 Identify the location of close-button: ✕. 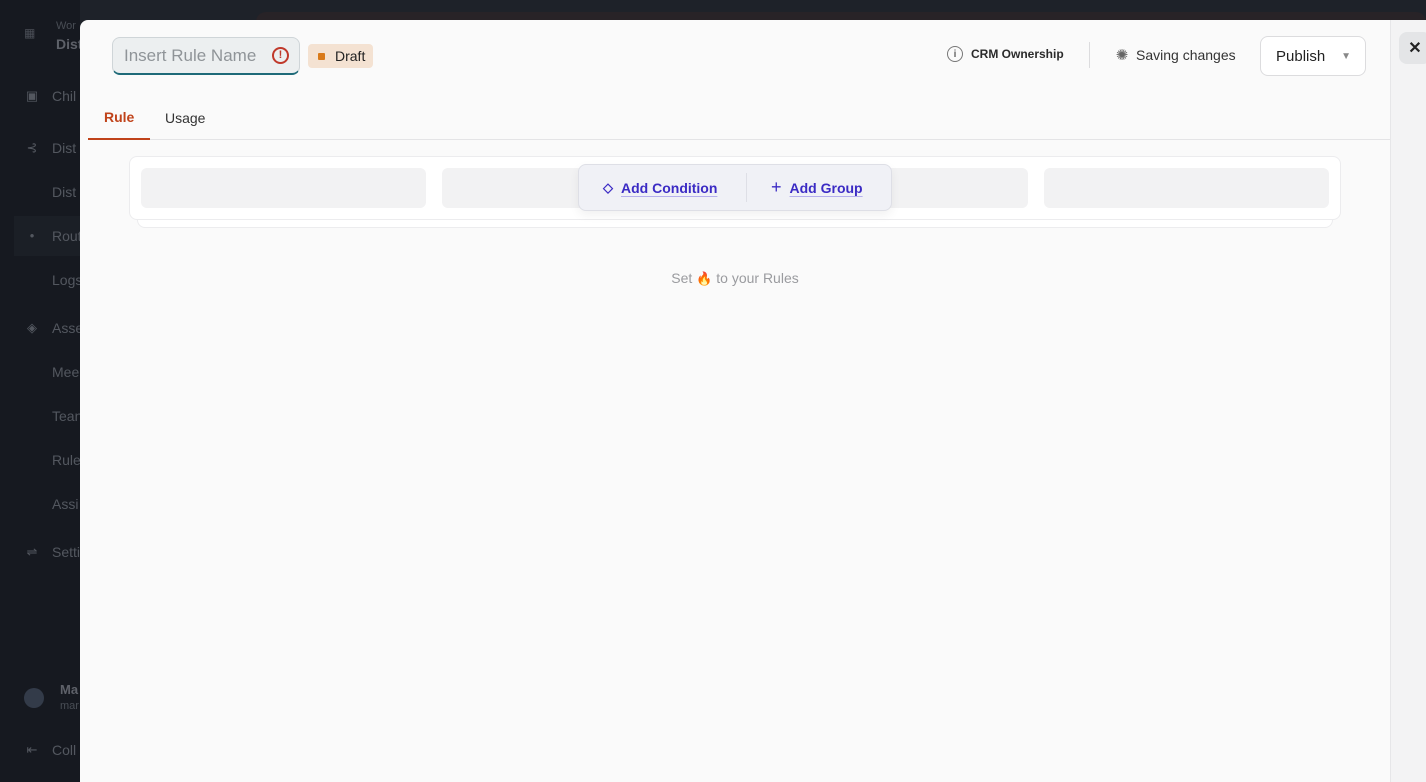
(1412, 48).